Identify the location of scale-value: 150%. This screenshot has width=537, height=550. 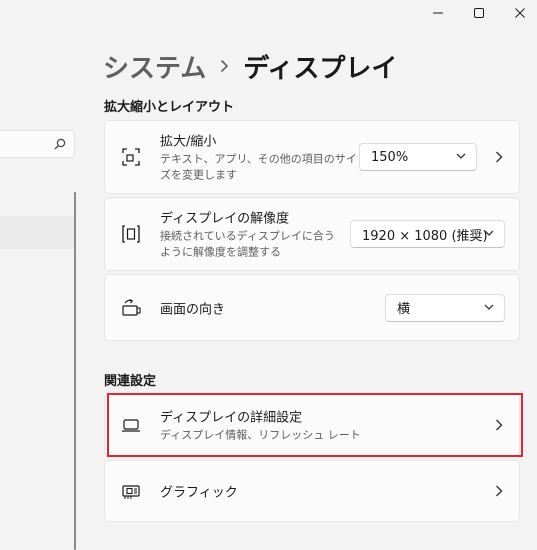
(390, 157).